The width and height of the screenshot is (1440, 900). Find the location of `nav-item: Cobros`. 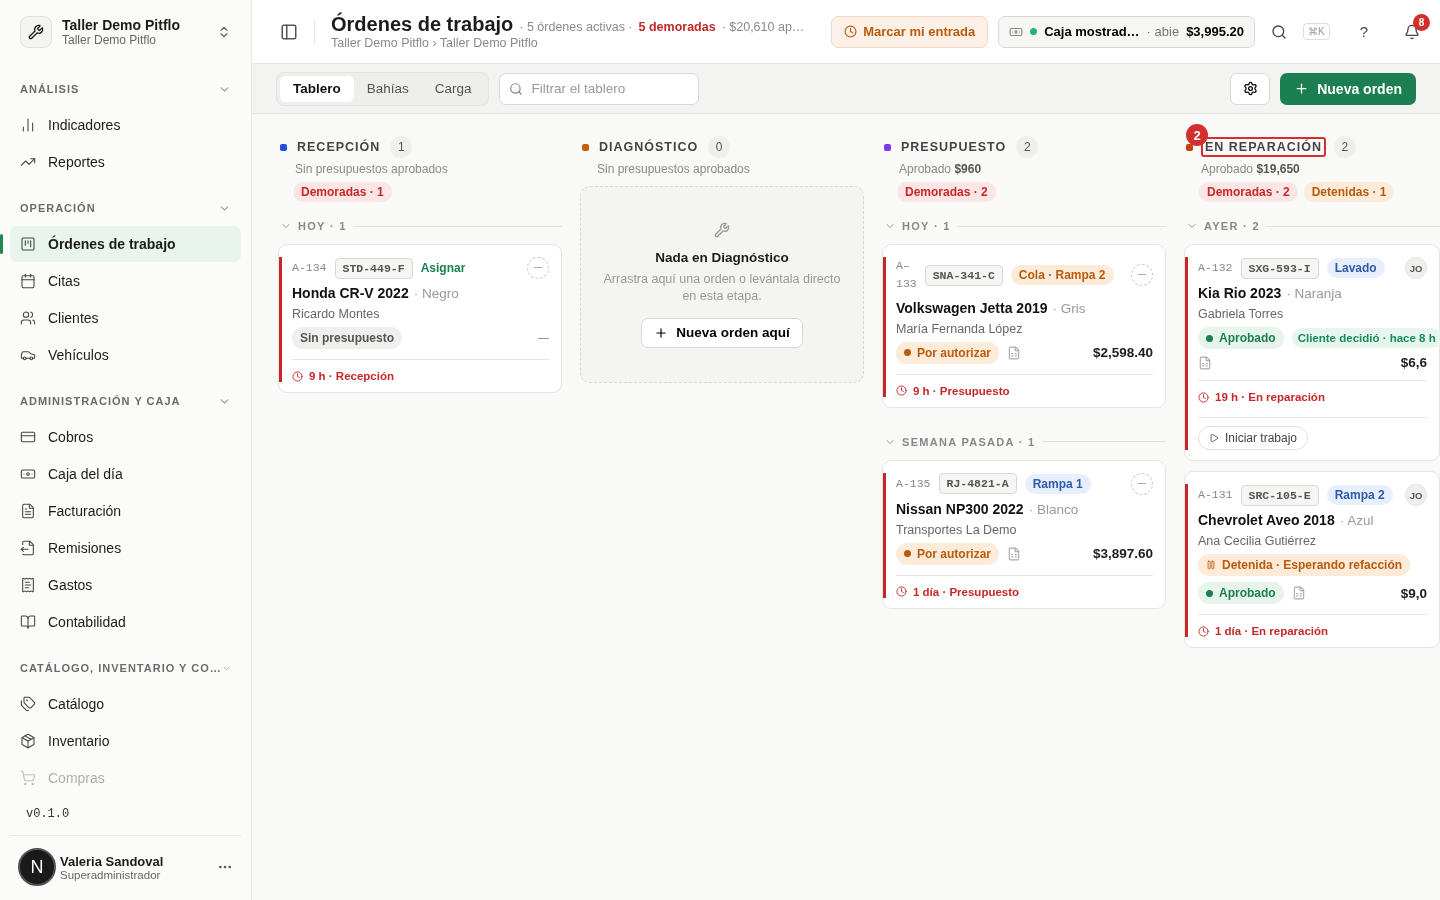

nav-item: Cobros is located at coordinates (125, 437).